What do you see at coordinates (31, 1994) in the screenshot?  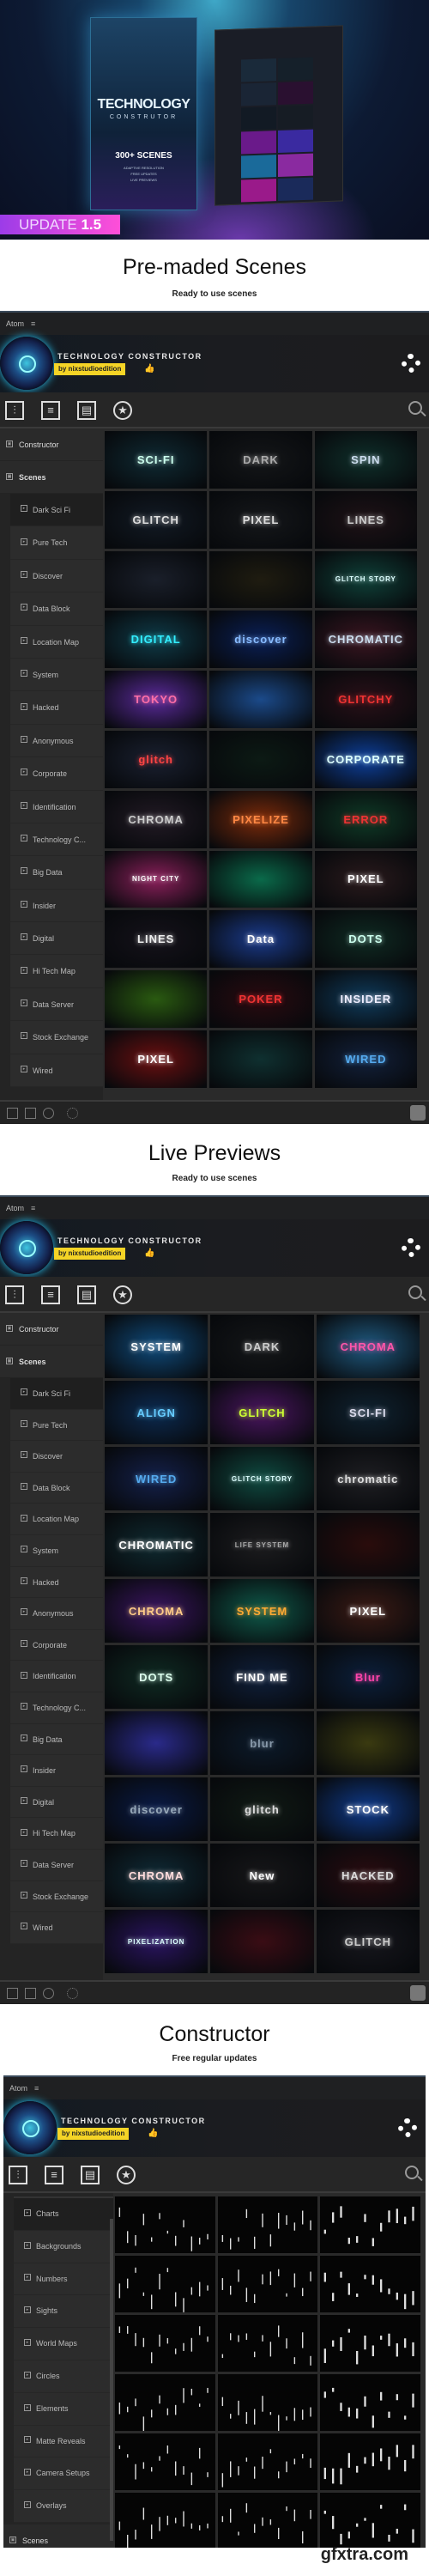 I see `grid-icon` at bounding box center [31, 1994].